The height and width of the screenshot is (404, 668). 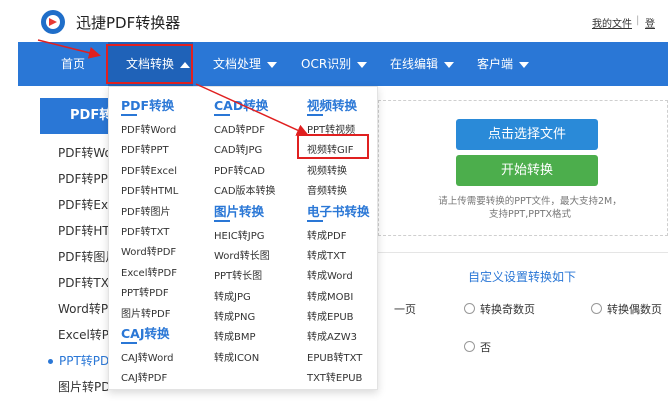 I want to click on sidebar-item-pdf-ppt: PDF转PP, so click(x=75, y=179).